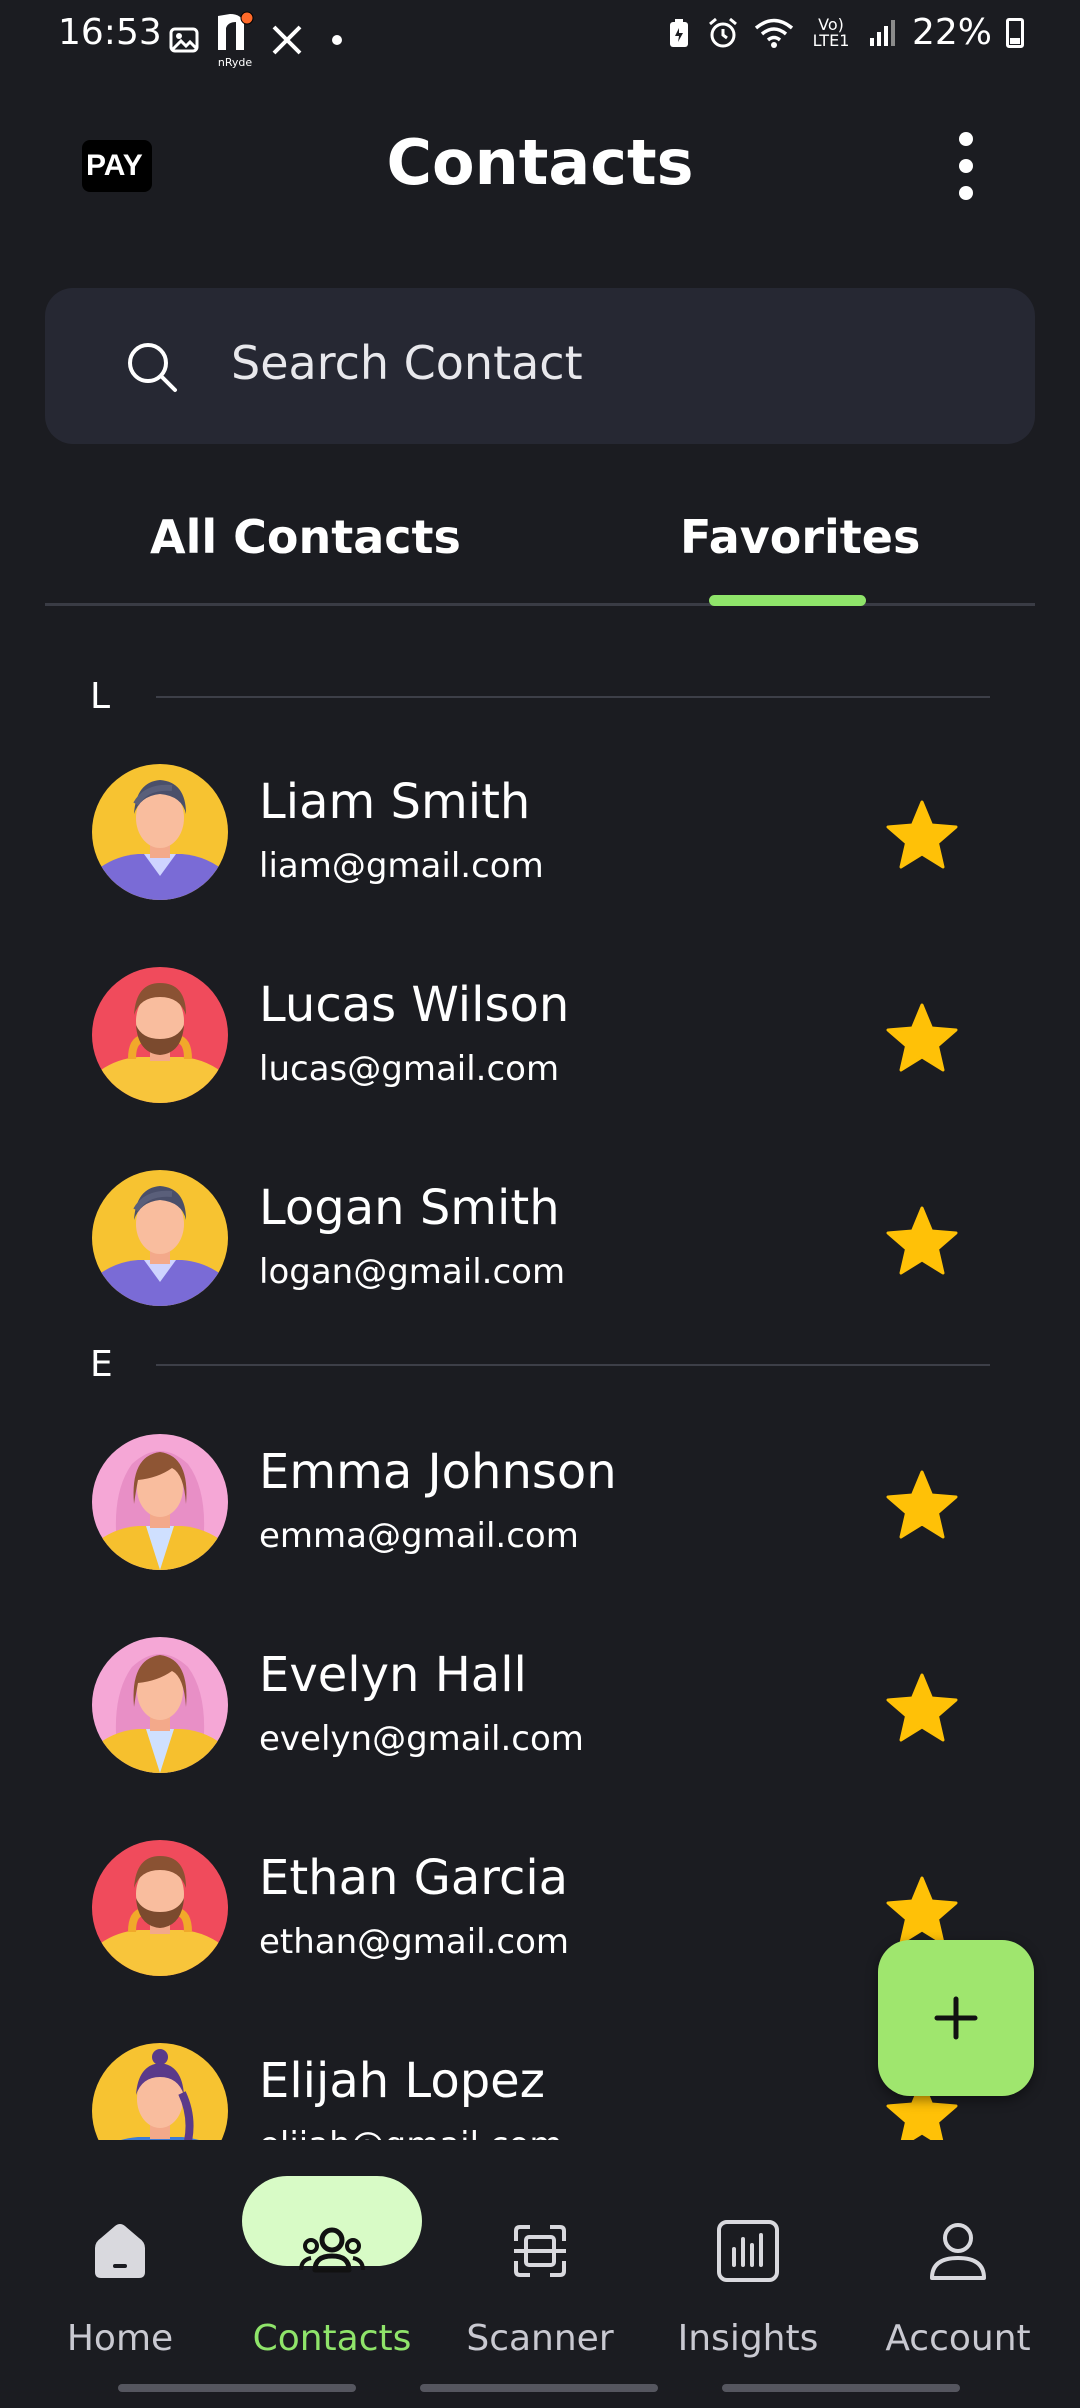 This screenshot has width=1080, height=2408. I want to click on list-item: Emma Johnson emma@gmail.com, so click(540, 1494).